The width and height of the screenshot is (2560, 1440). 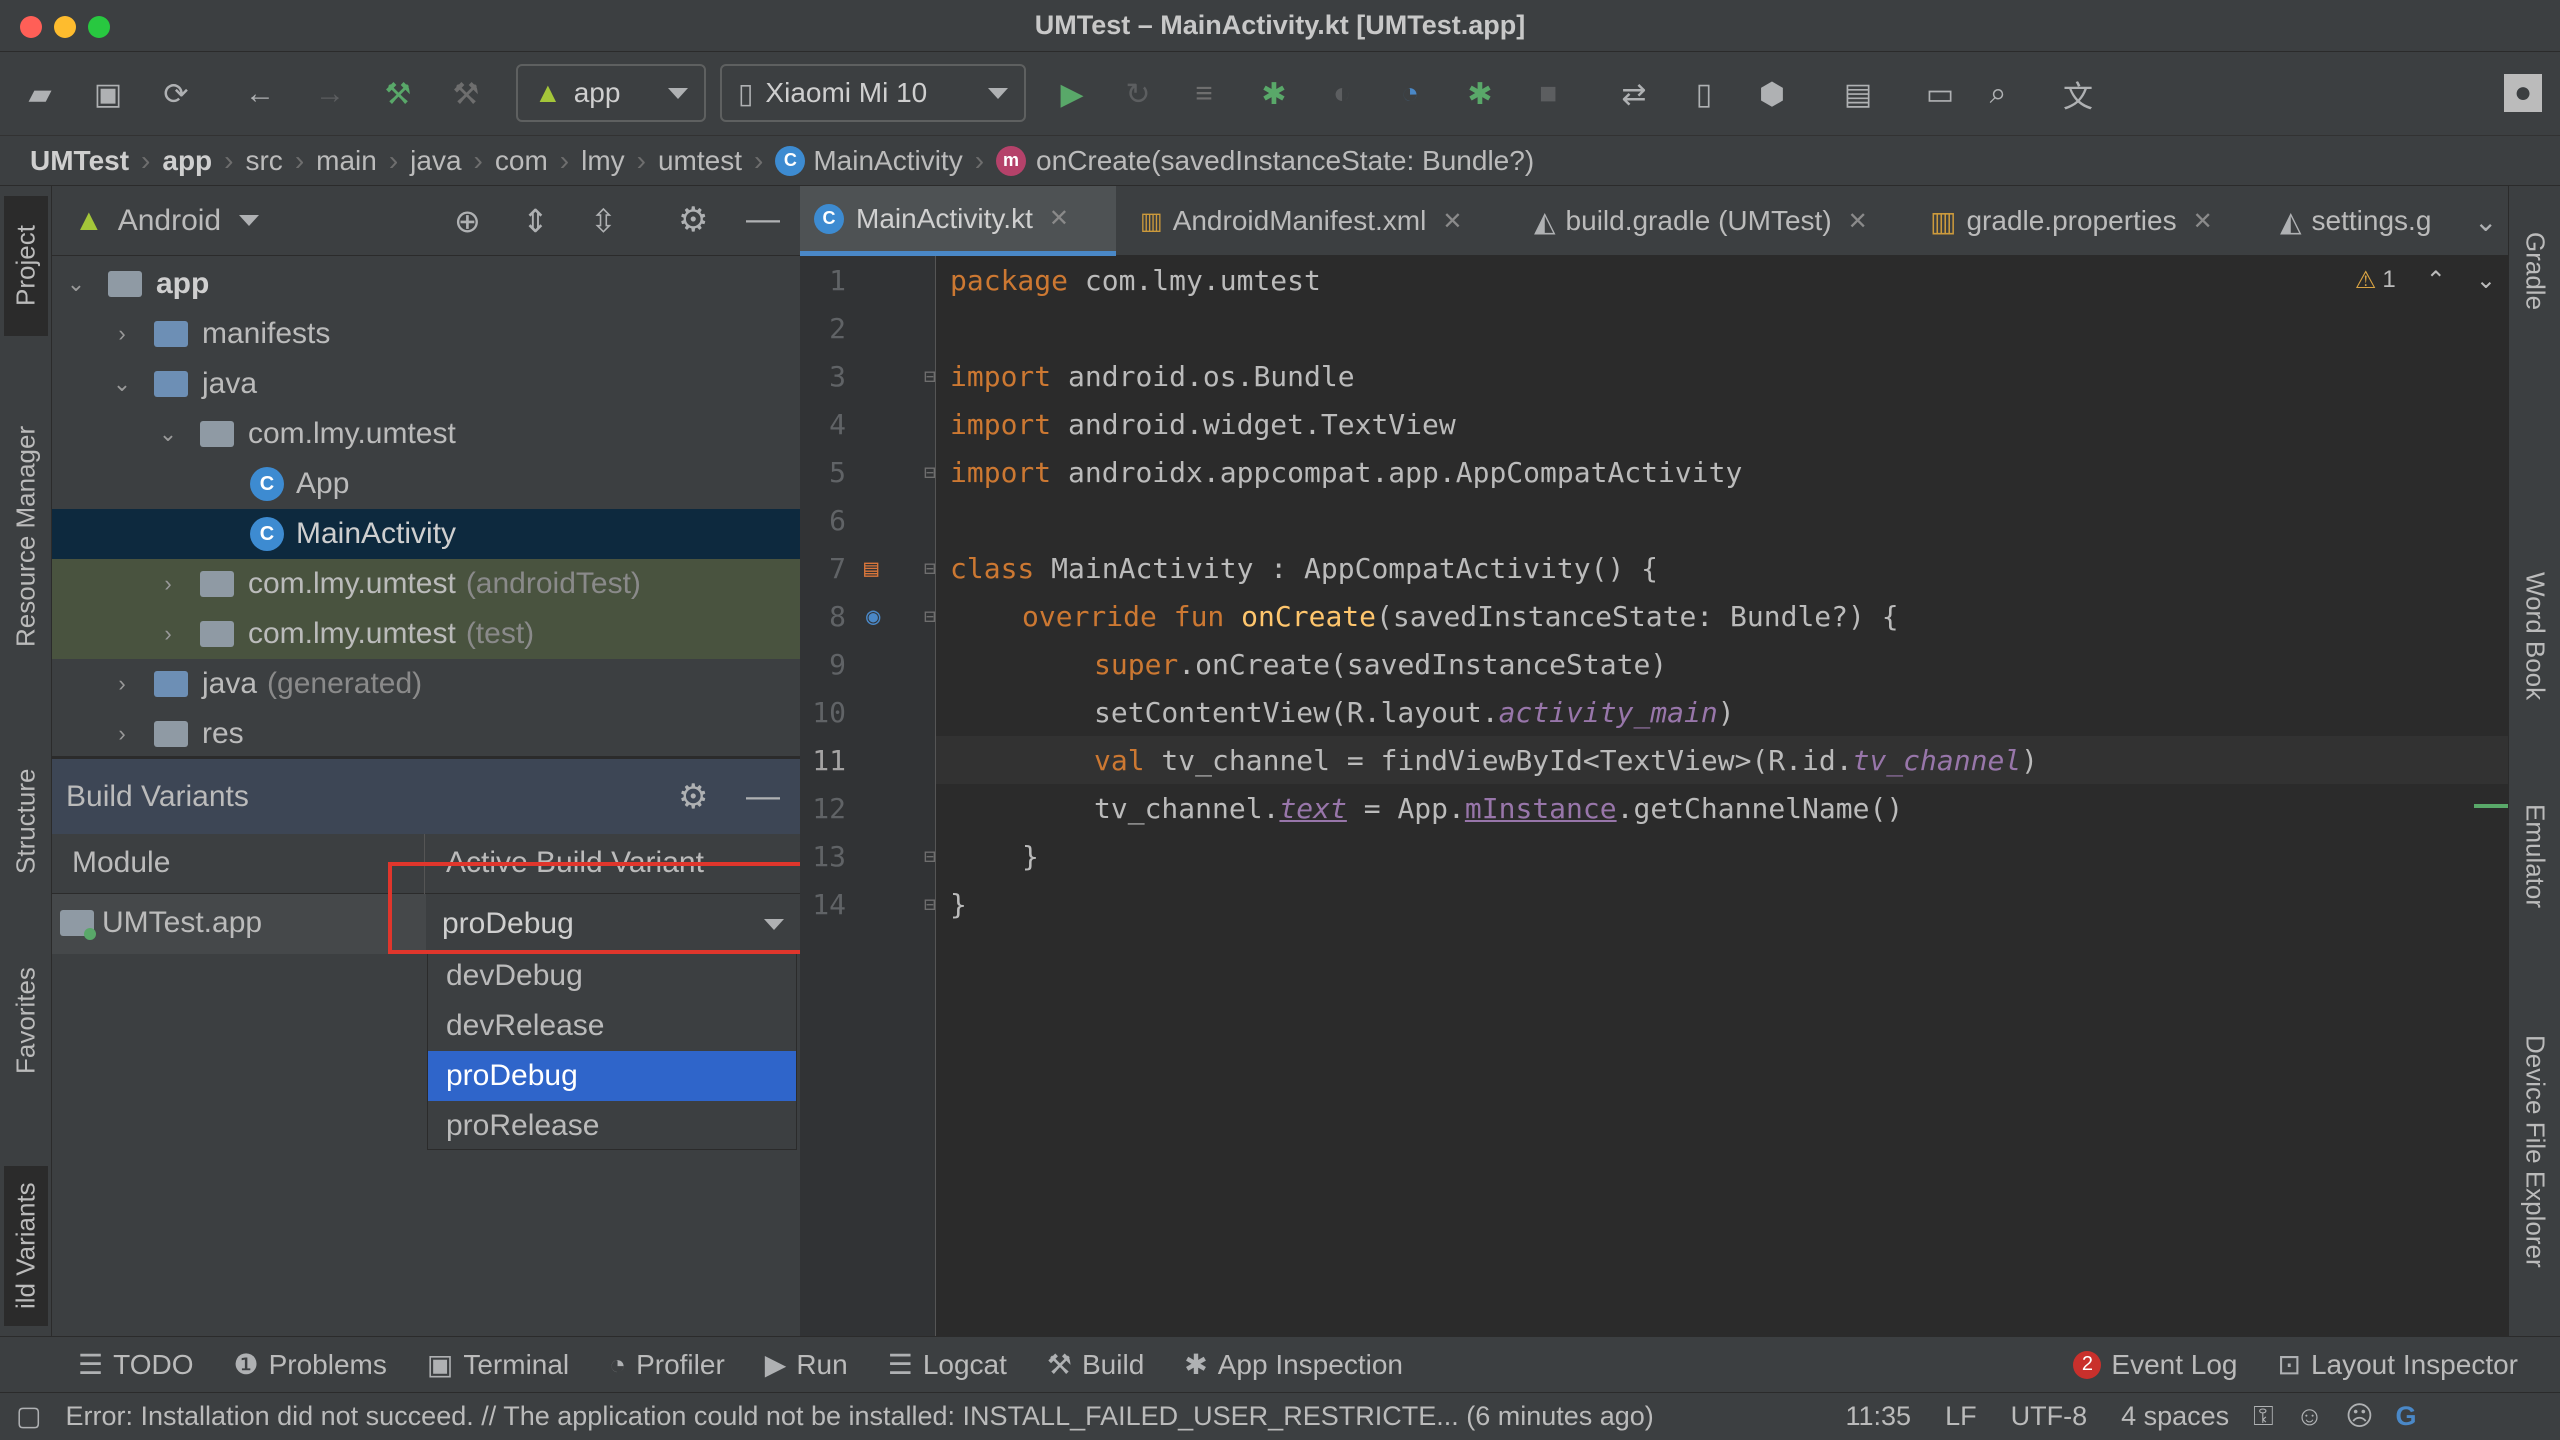 I want to click on coverage-icon: ◐, so click(x=1342, y=94).